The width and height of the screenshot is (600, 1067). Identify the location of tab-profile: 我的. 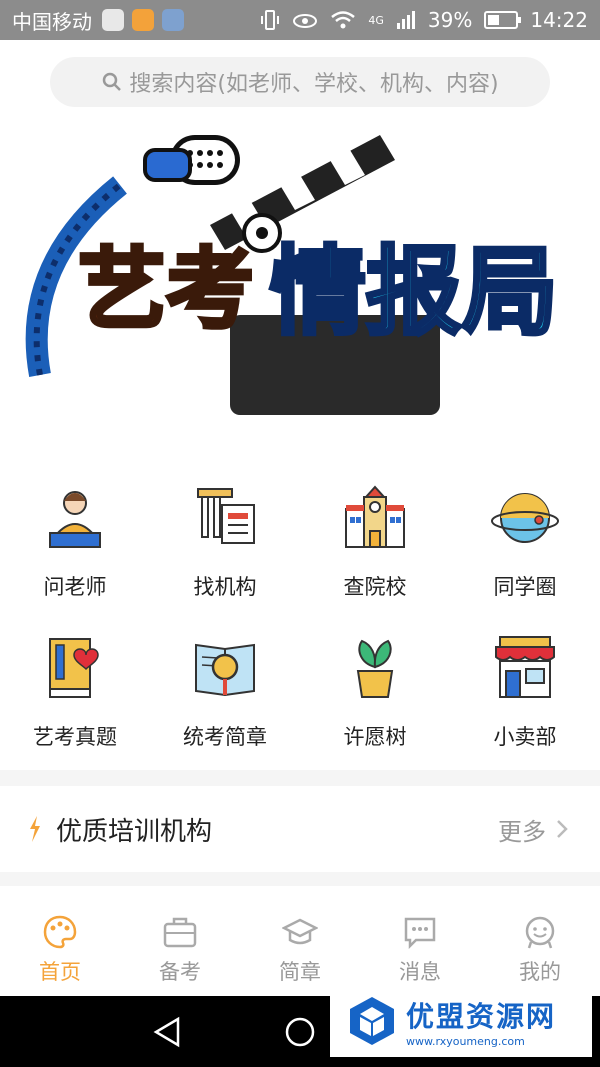
(540, 948).